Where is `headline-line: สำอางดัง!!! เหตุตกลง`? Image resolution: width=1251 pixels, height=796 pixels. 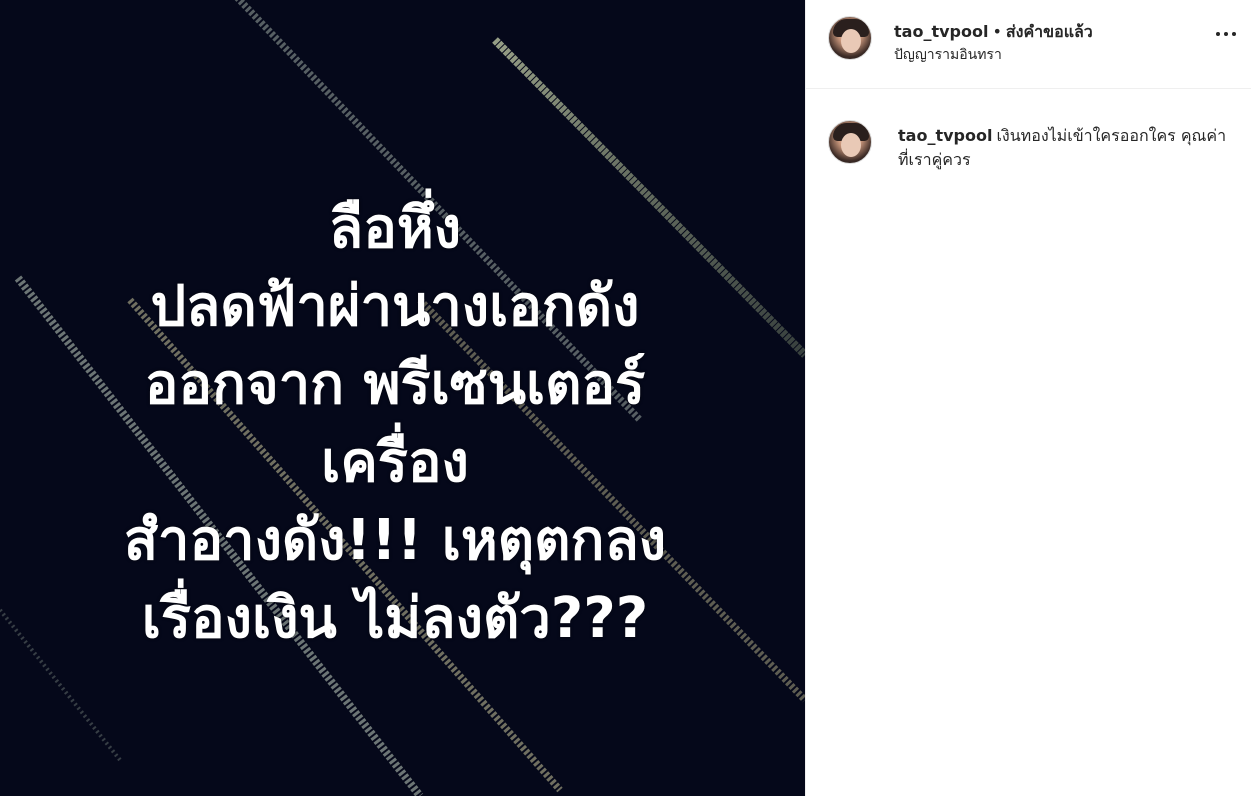 headline-line: สำอางดัง!!! เหตุตกลง is located at coordinates (395, 540).